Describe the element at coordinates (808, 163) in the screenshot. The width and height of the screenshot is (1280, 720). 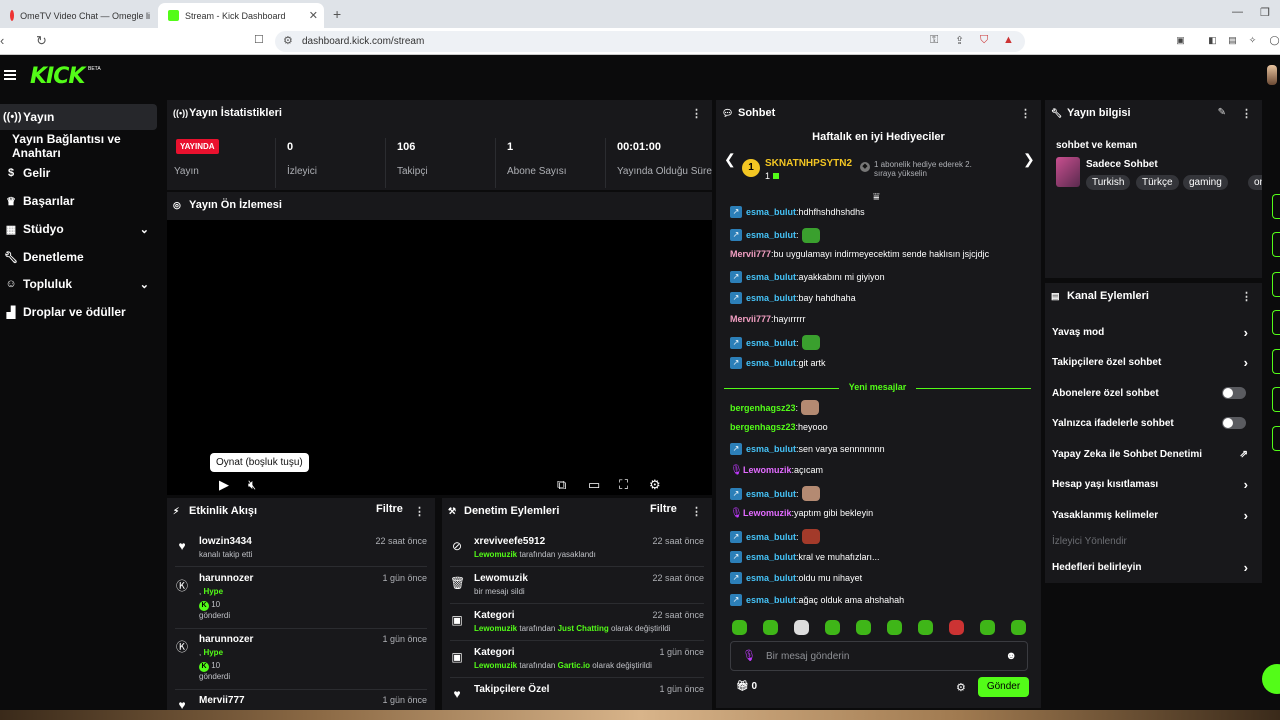
I see `top-gifter-name: SKNATNHPSYTN2` at that location.